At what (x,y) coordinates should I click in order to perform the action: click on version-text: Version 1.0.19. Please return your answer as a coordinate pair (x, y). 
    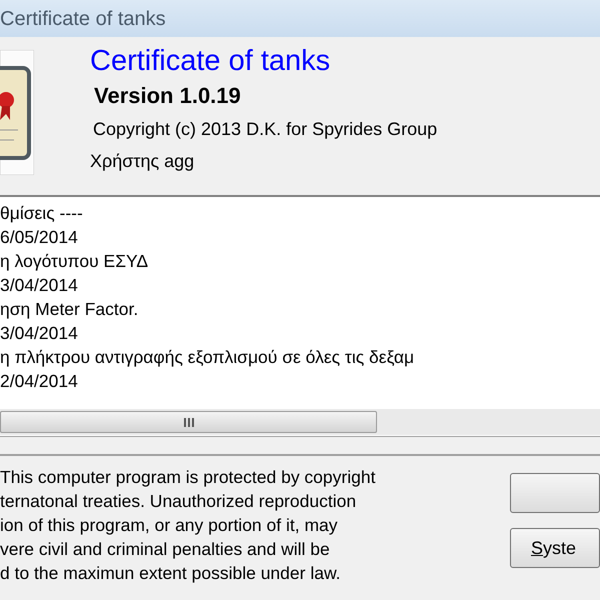
    Looking at the image, I should click on (167, 96).